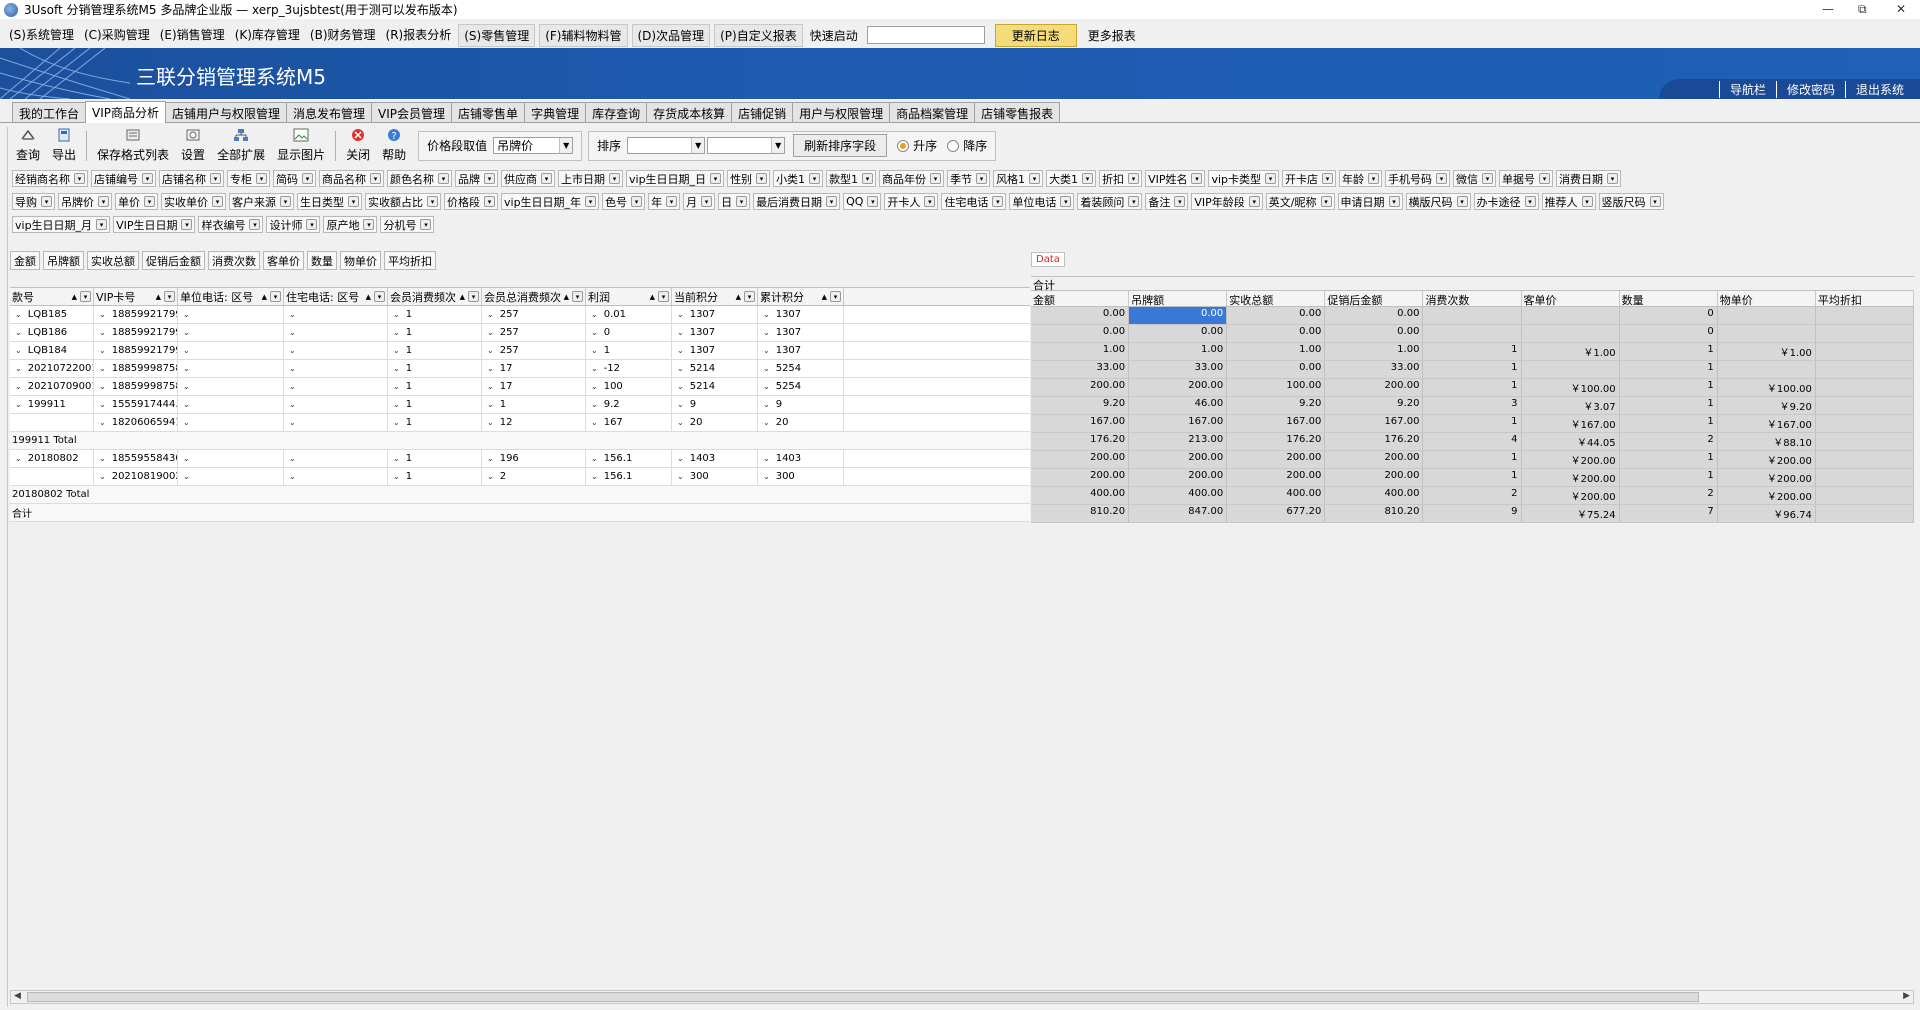 The width and height of the screenshot is (1920, 1010). What do you see at coordinates (616, 112) in the screenshot?
I see `tab-item: 库存查询` at bounding box center [616, 112].